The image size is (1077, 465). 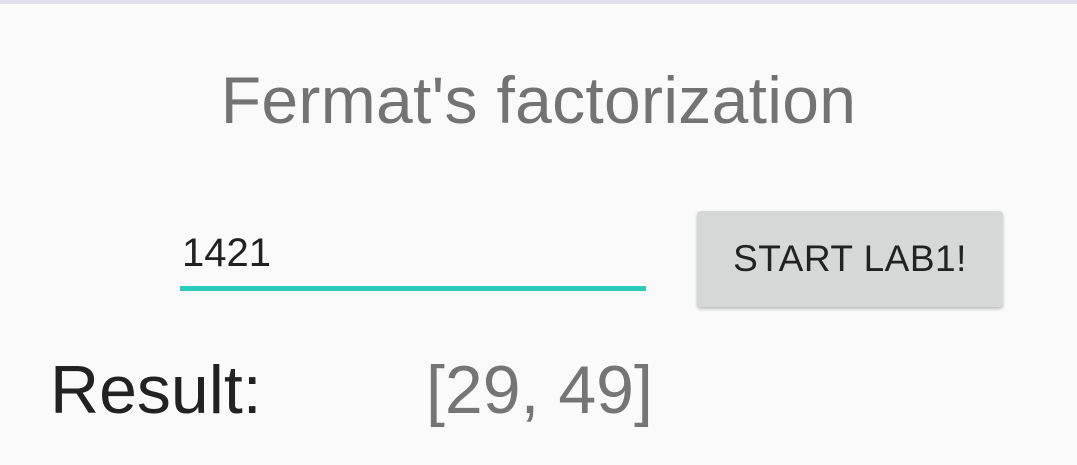 What do you see at coordinates (413, 253) in the screenshot?
I see `number-input` at bounding box center [413, 253].